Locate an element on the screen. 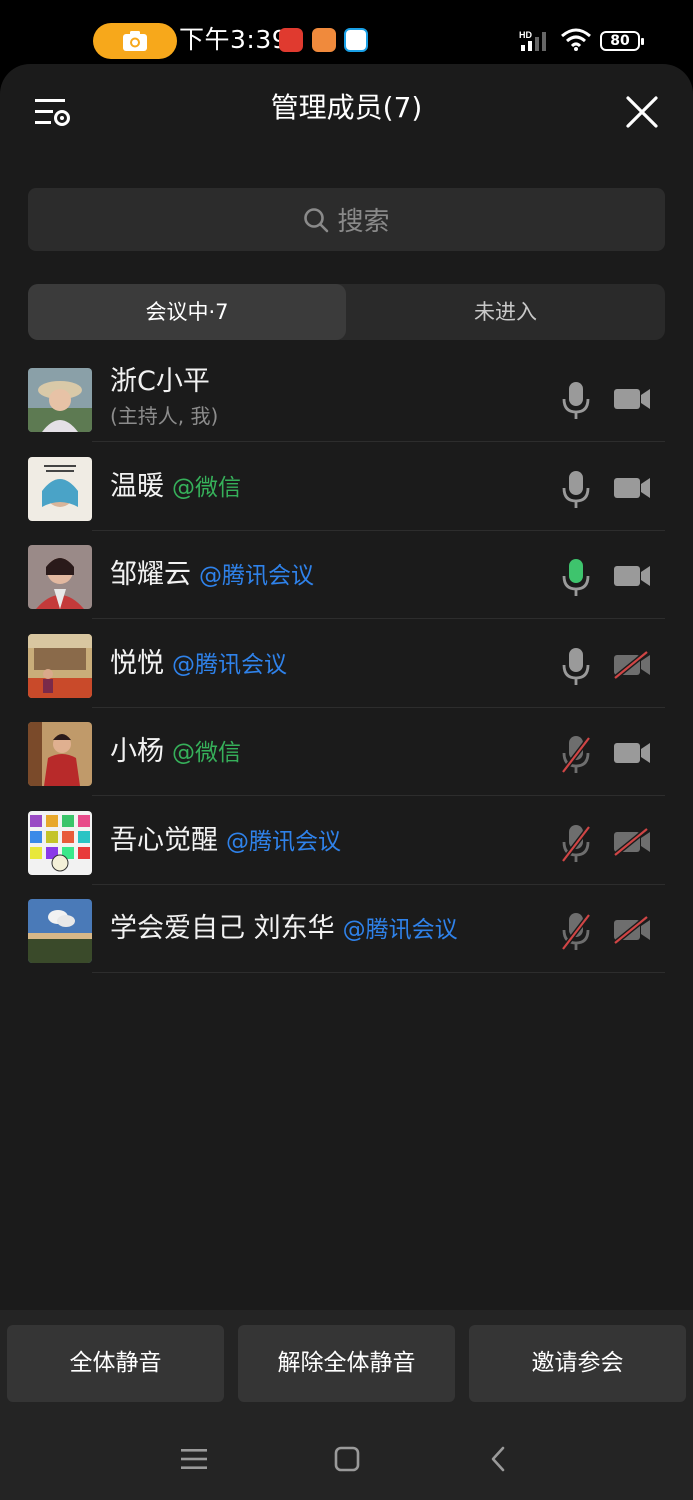 The height and width of the screenshot is (1500, 693). system-nav-bar is located at coordinates (346, 1459).